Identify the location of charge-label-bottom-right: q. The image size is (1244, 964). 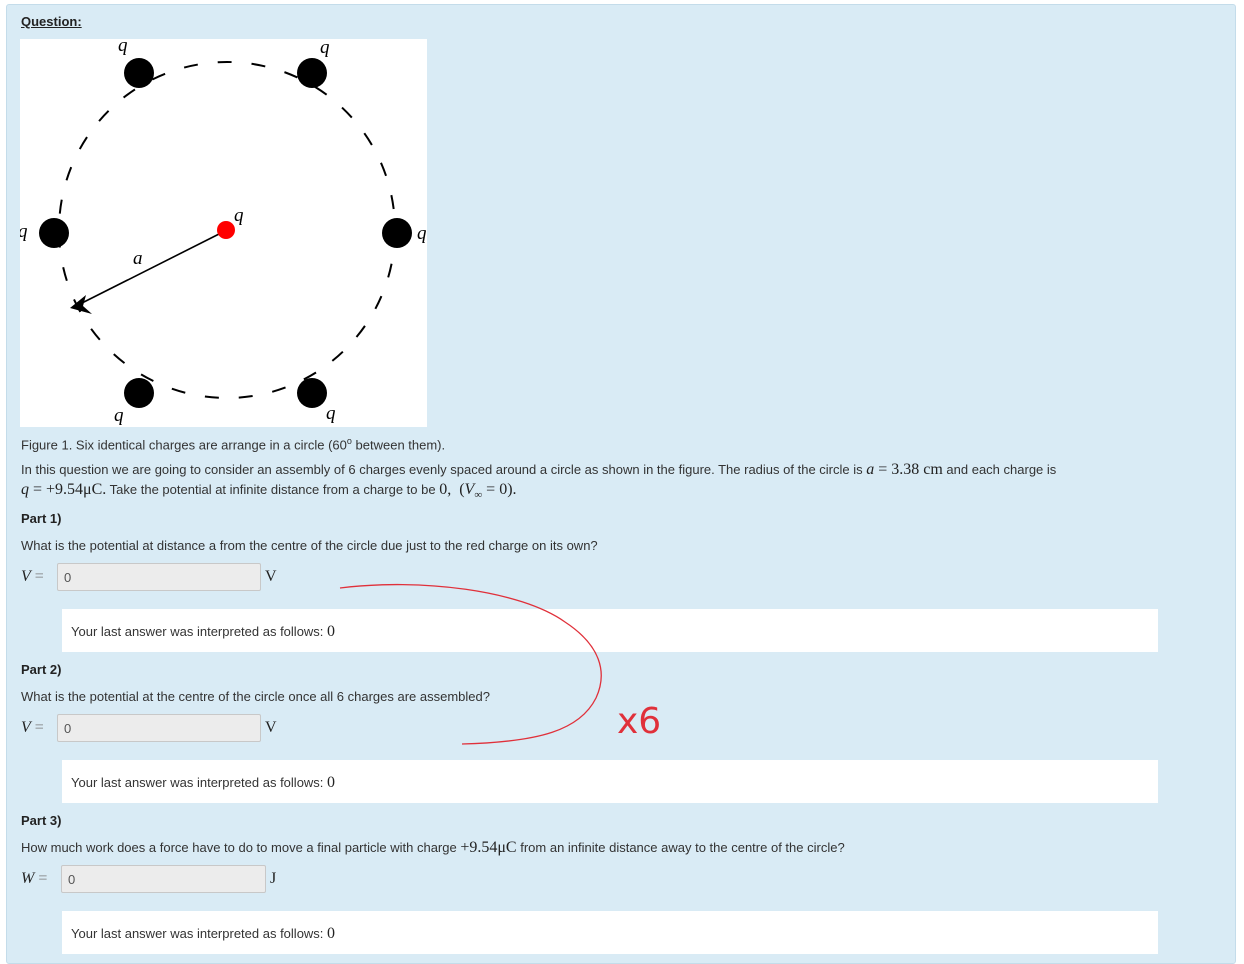
(331, 413).